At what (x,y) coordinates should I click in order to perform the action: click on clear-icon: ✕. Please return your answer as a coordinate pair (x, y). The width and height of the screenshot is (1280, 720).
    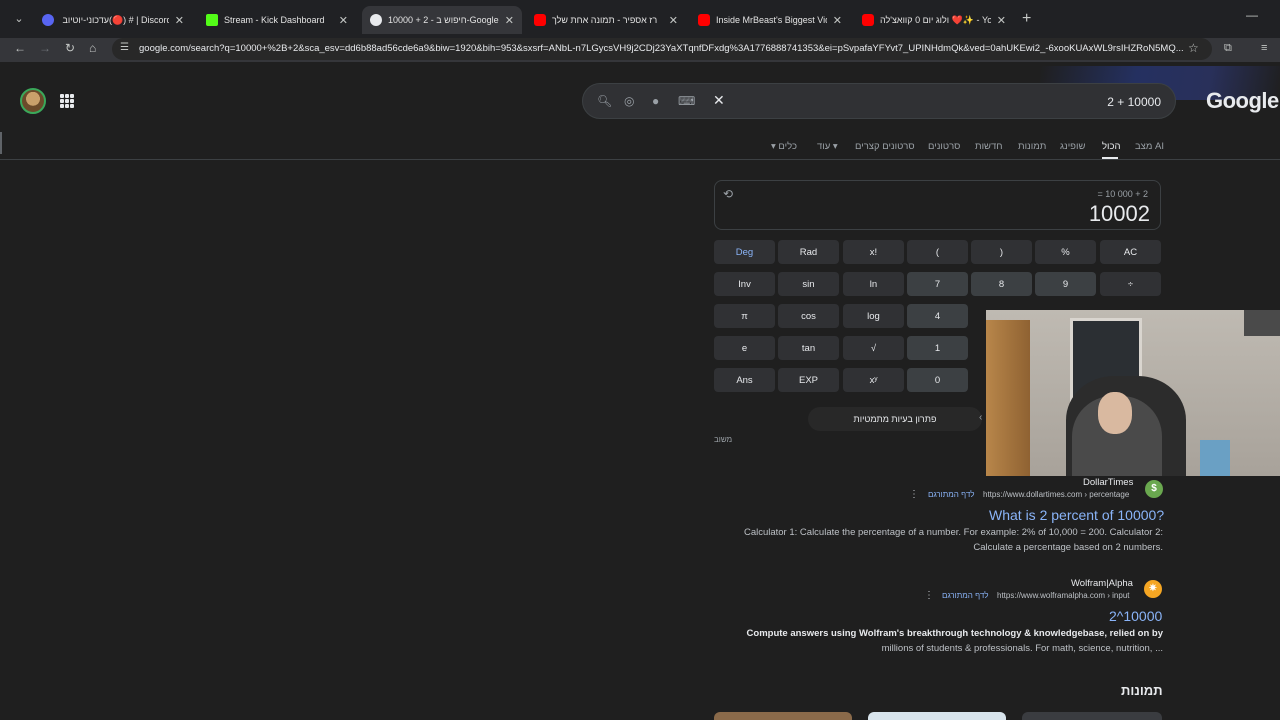
    Looking at the image, I should click on (719, 100).